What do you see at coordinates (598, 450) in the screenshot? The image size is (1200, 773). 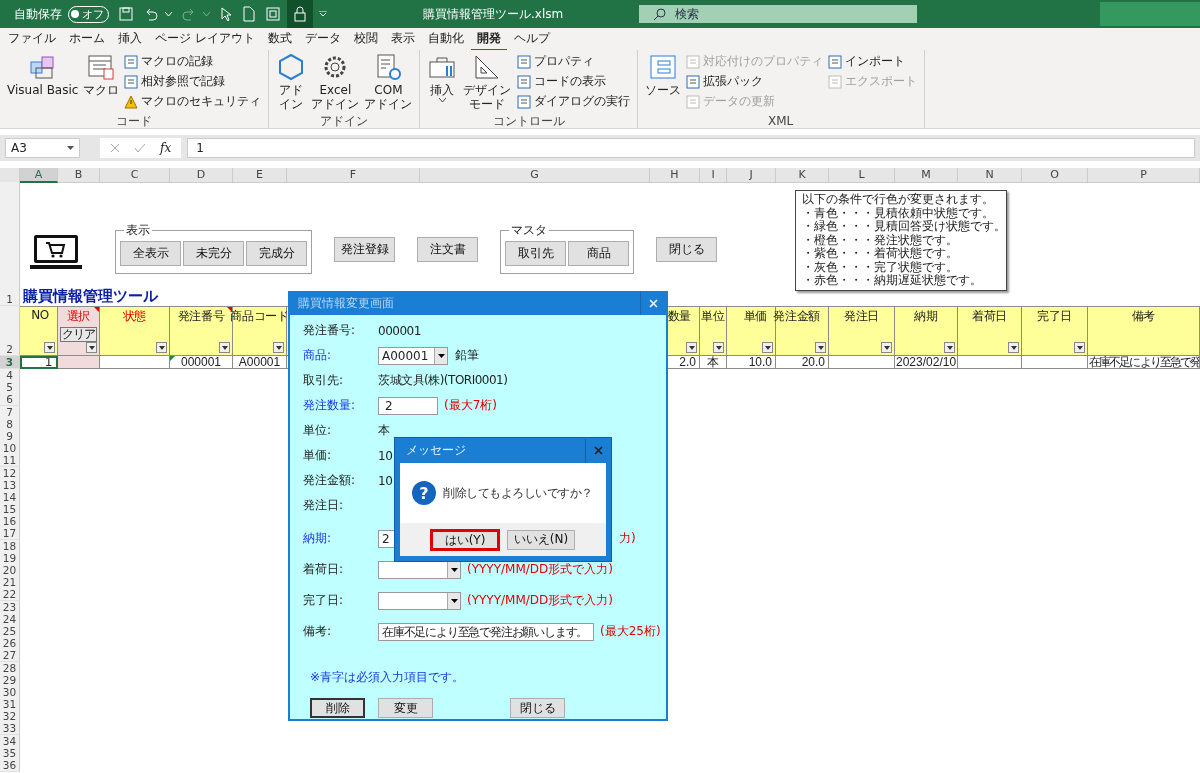 I see `close-icon` at bounding box center [598, 450].